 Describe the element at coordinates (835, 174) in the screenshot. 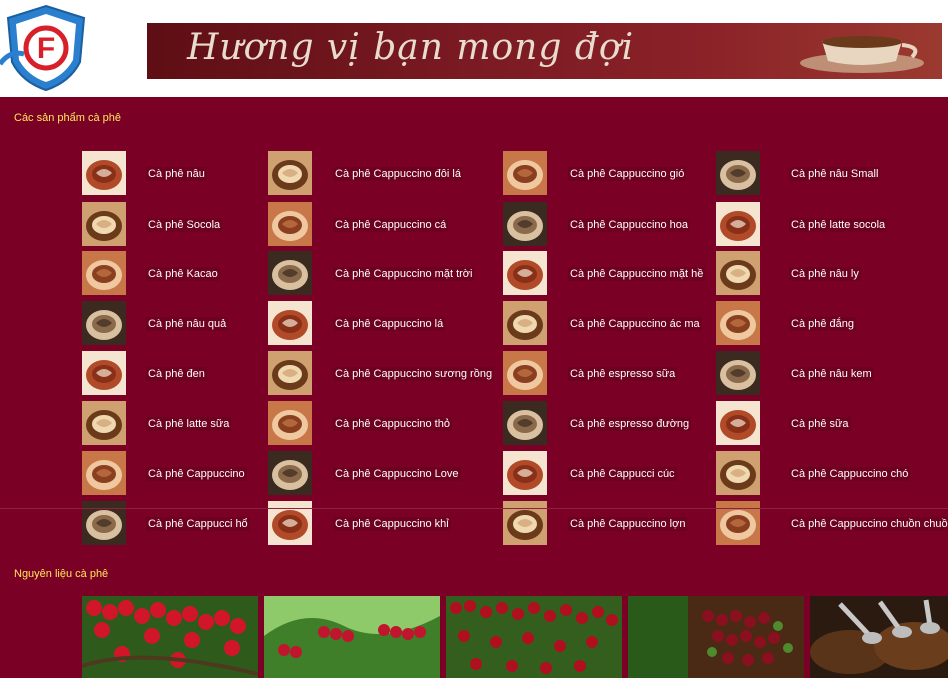

I see `product-link: Cà phê nâu Small` at that location.